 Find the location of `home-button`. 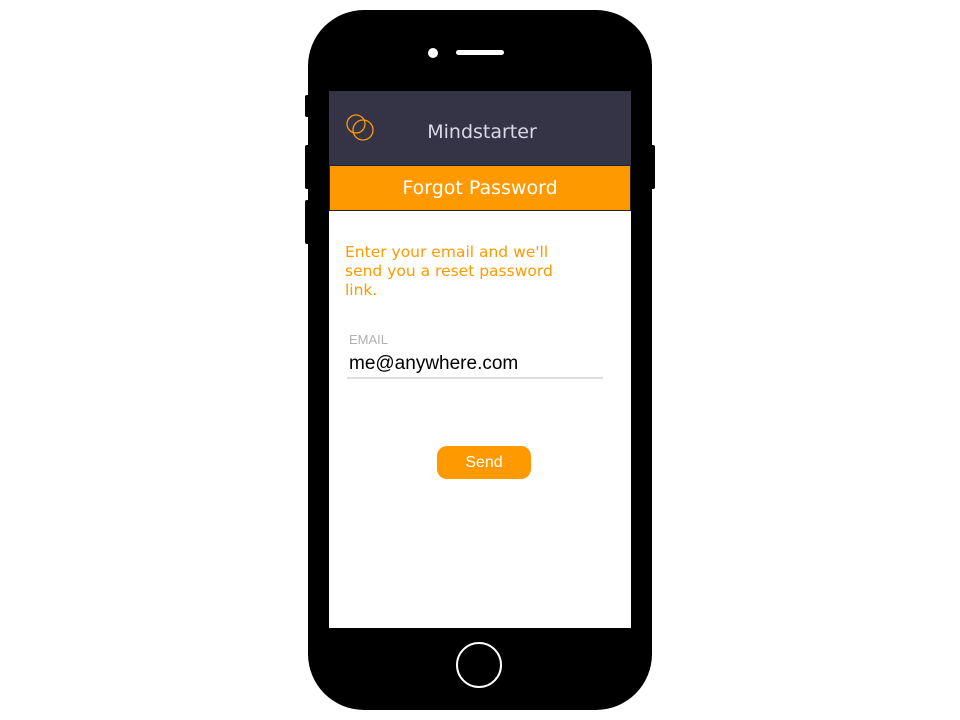

home-button is located at coordinates (479, 665).